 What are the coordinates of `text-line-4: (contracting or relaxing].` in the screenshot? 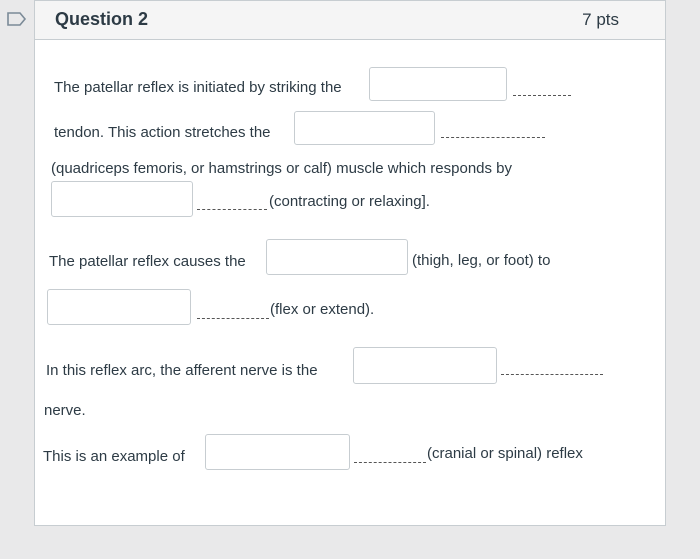 It's located at (349, 201).